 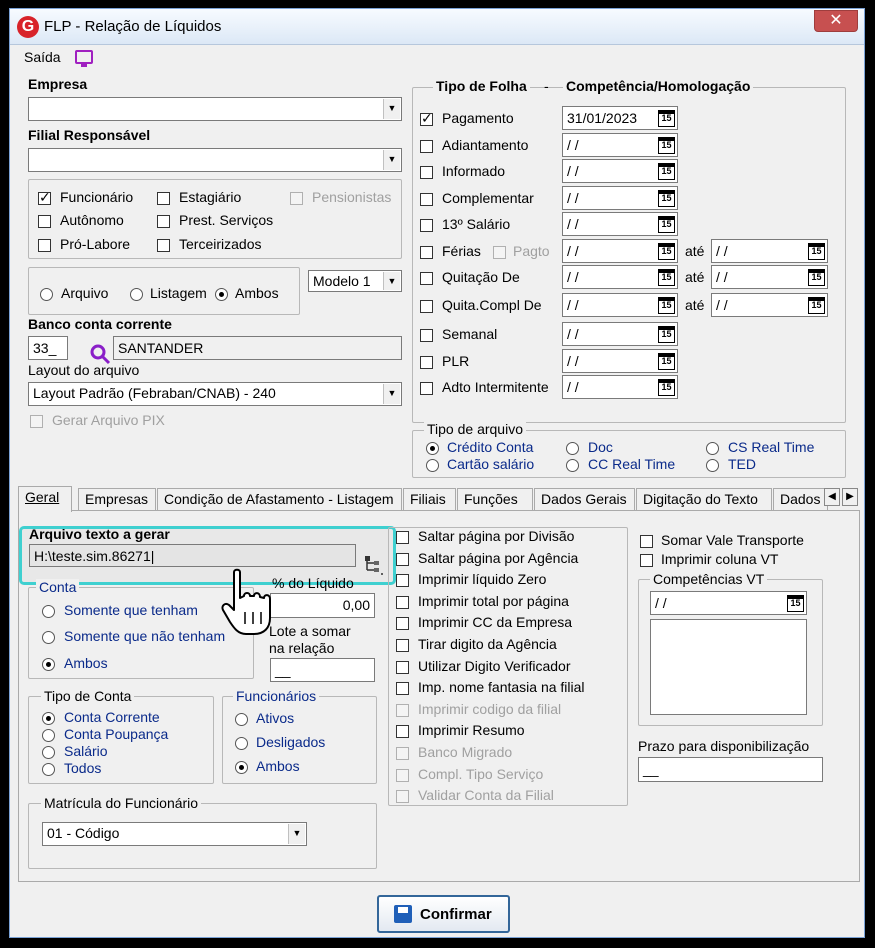 What do you see at coordinates (620, 198) in the screenshot?
I see `folha-3-date-input: / / 15` at bounding box center [620, 198].